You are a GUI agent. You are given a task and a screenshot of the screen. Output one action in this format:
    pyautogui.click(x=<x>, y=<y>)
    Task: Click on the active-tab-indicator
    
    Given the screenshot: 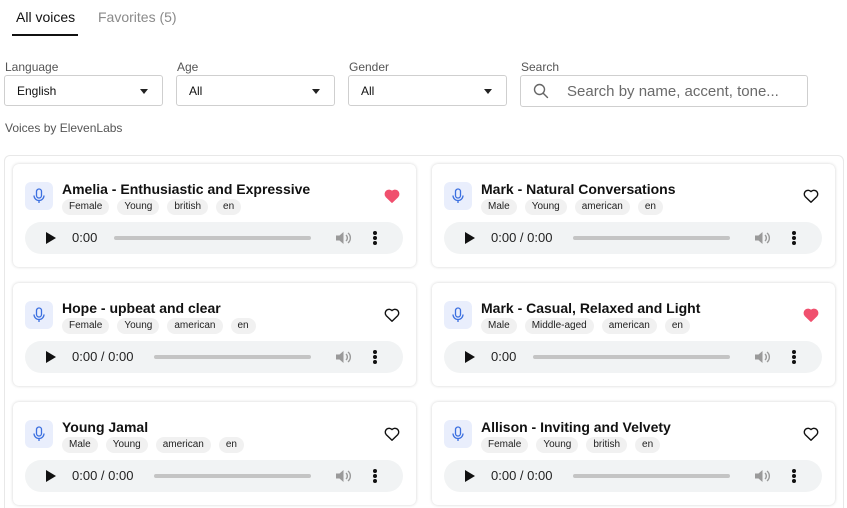 What is the action you would take?
    pyautogui.click(x=45, y=35)
    